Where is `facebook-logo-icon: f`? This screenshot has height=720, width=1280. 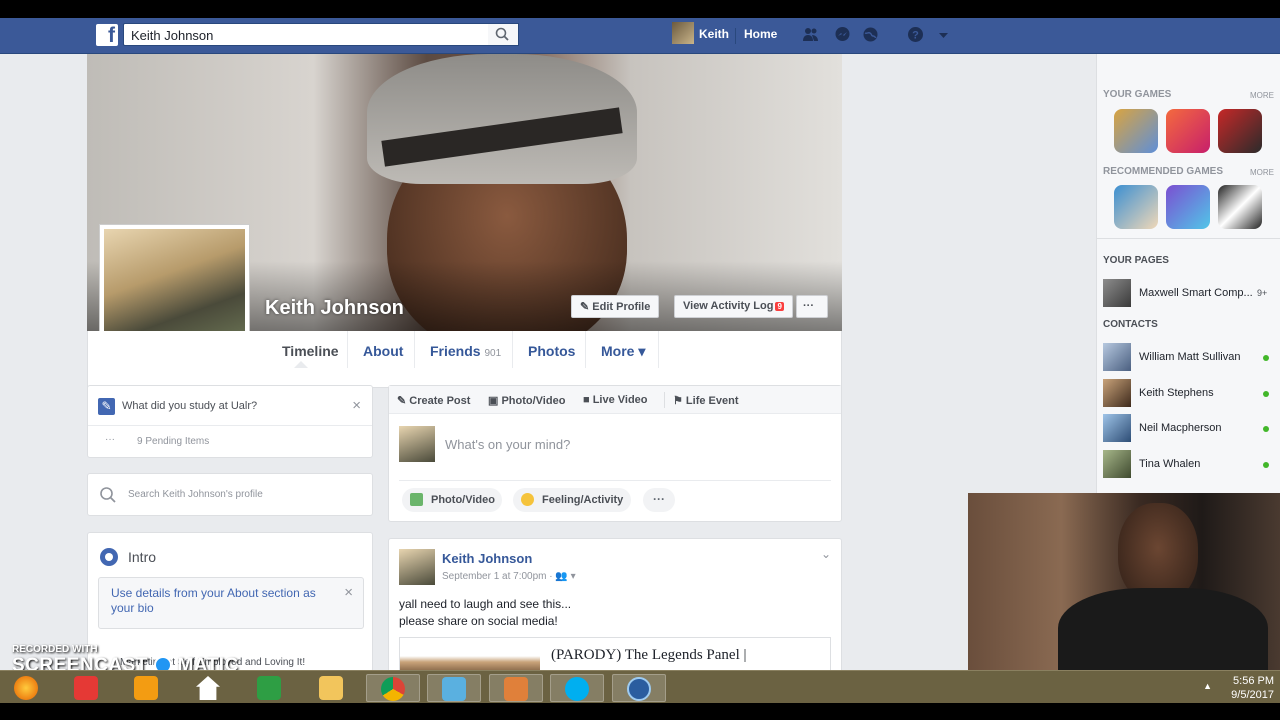 facebook-logo-icon: f is located at coordinates (107, 35).